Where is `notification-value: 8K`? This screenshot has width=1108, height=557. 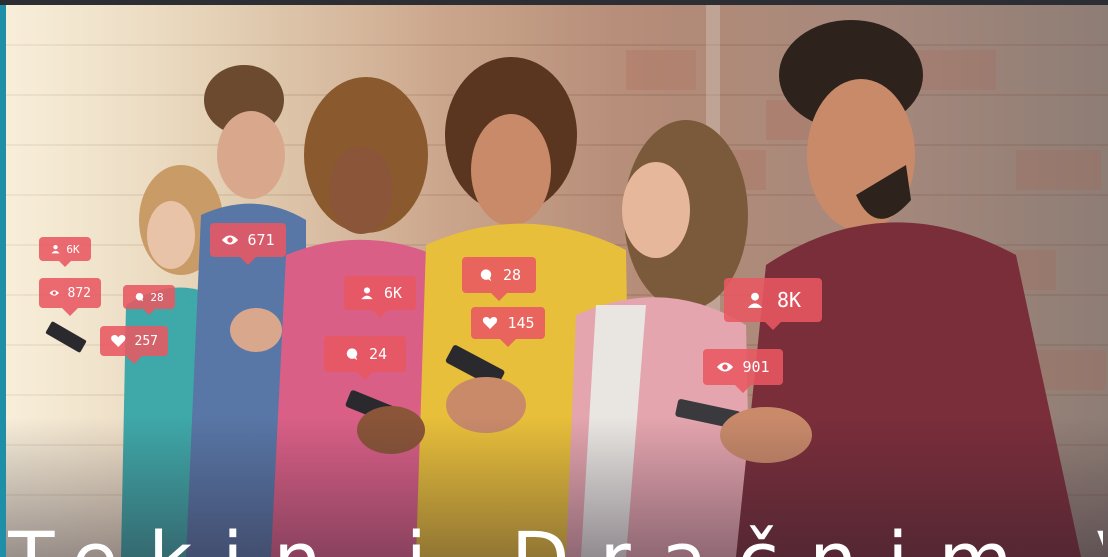
notification-value: 8K is located at coordinates (789, 300).